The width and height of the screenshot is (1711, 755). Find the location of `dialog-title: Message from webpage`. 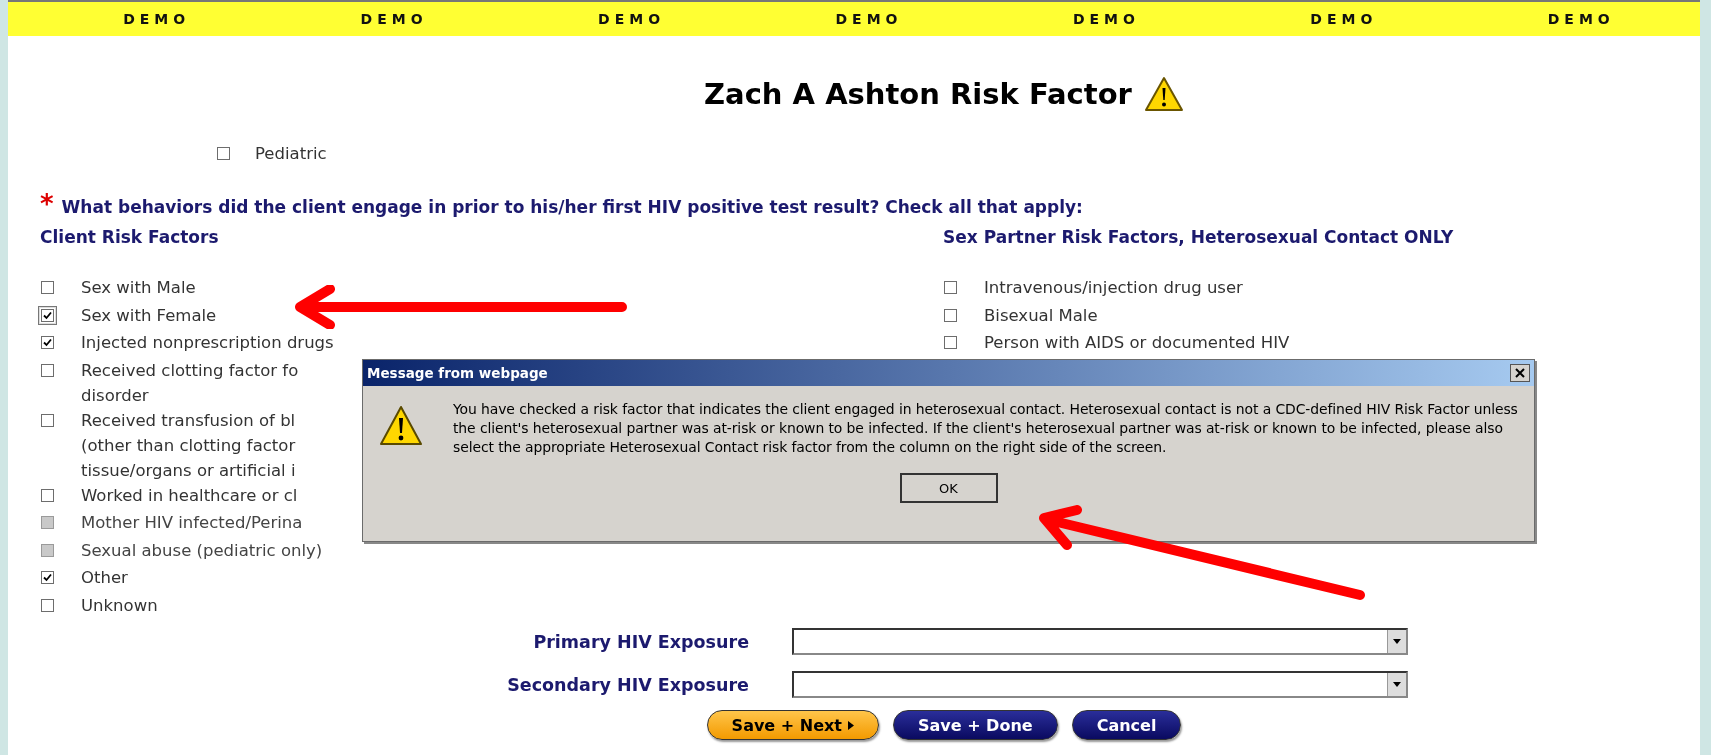

dialog-title: Message from webpage is located at coordinates (457, 373).